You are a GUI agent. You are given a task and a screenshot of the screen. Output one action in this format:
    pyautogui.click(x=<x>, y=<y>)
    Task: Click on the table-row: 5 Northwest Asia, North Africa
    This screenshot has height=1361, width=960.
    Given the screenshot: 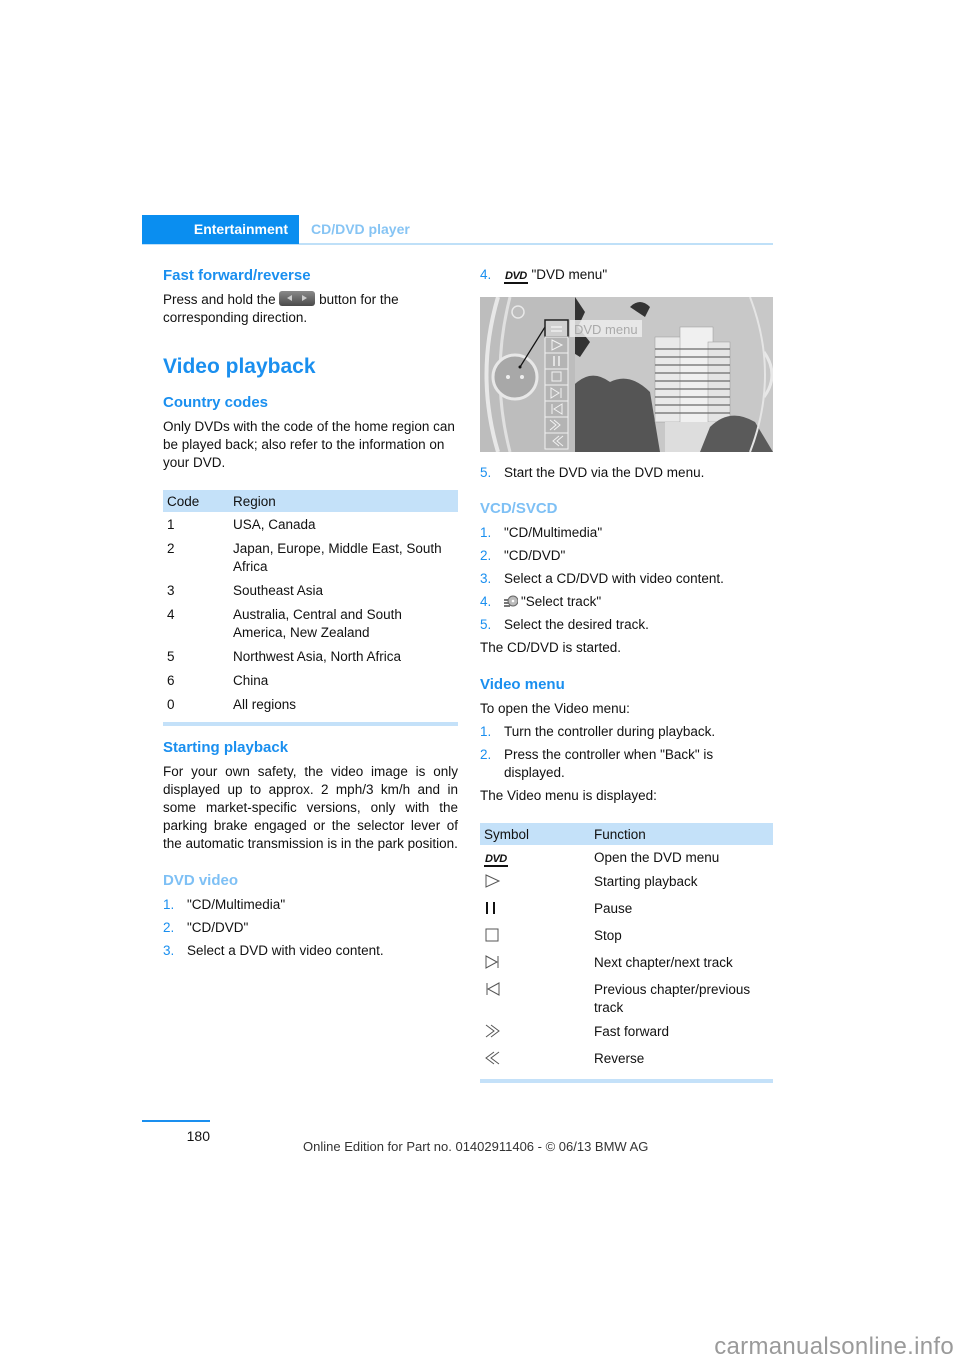 What is the action you would take?
    pyautogui.click(x=310, y=656)
    